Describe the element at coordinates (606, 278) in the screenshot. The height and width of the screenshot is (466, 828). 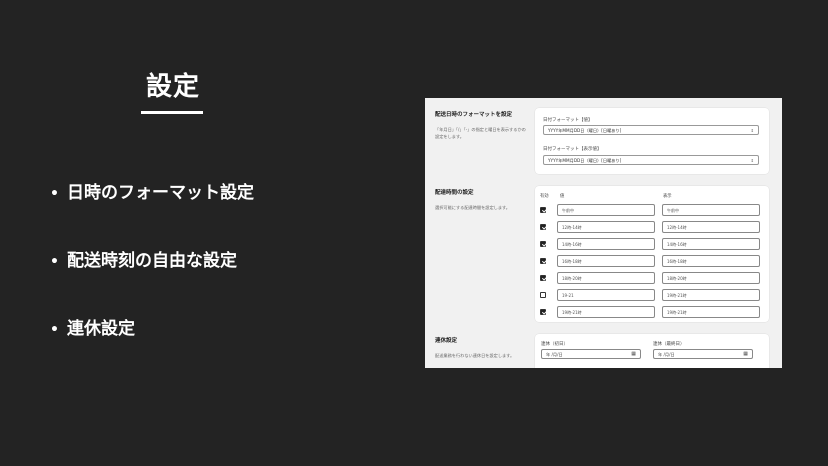
I see `slot-value-input: 18時-20時` at that location.